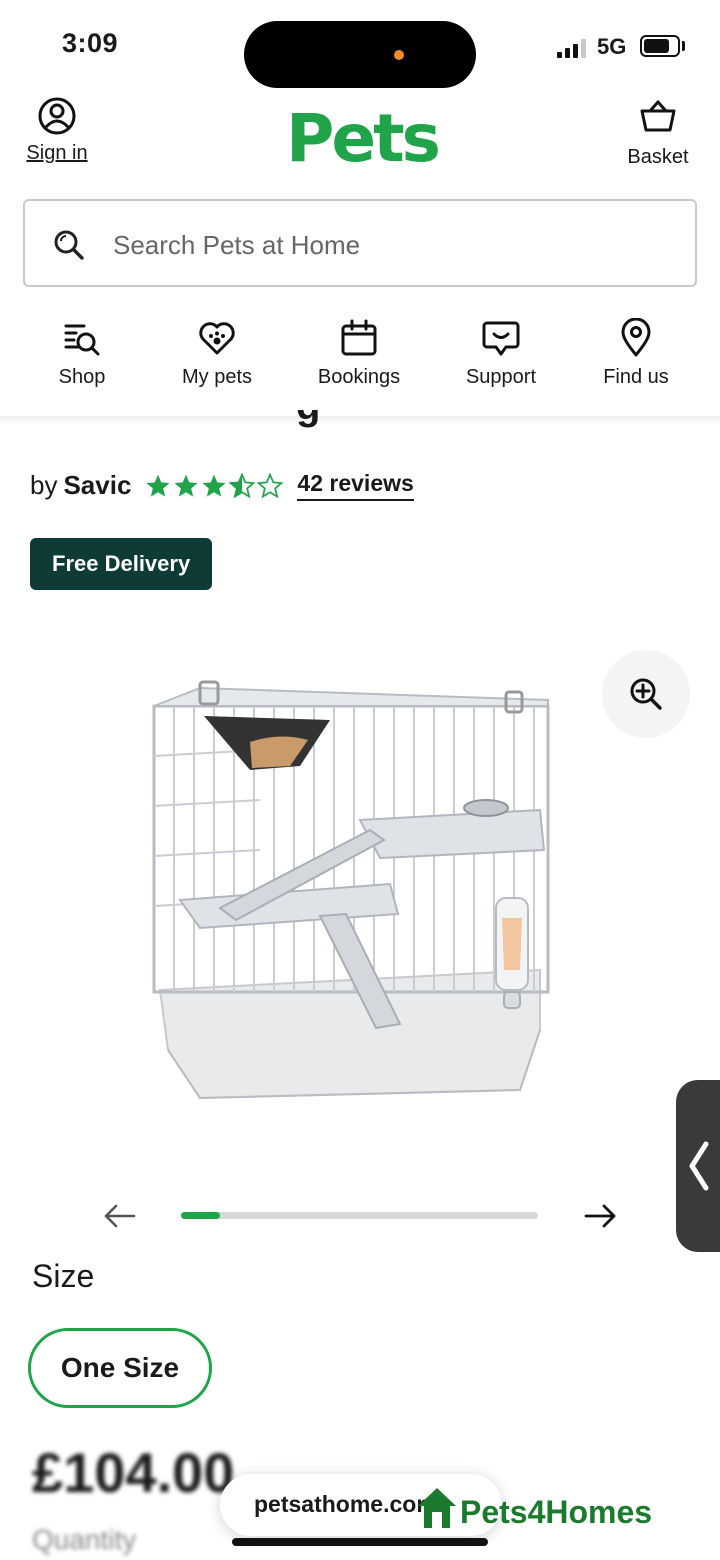 This screenshot has height=1560, width=720. What do you see at coordinates (355, 485) in the screenshot?
I see `reviews-link: 42 reviews` at bounding box center [355, 485].